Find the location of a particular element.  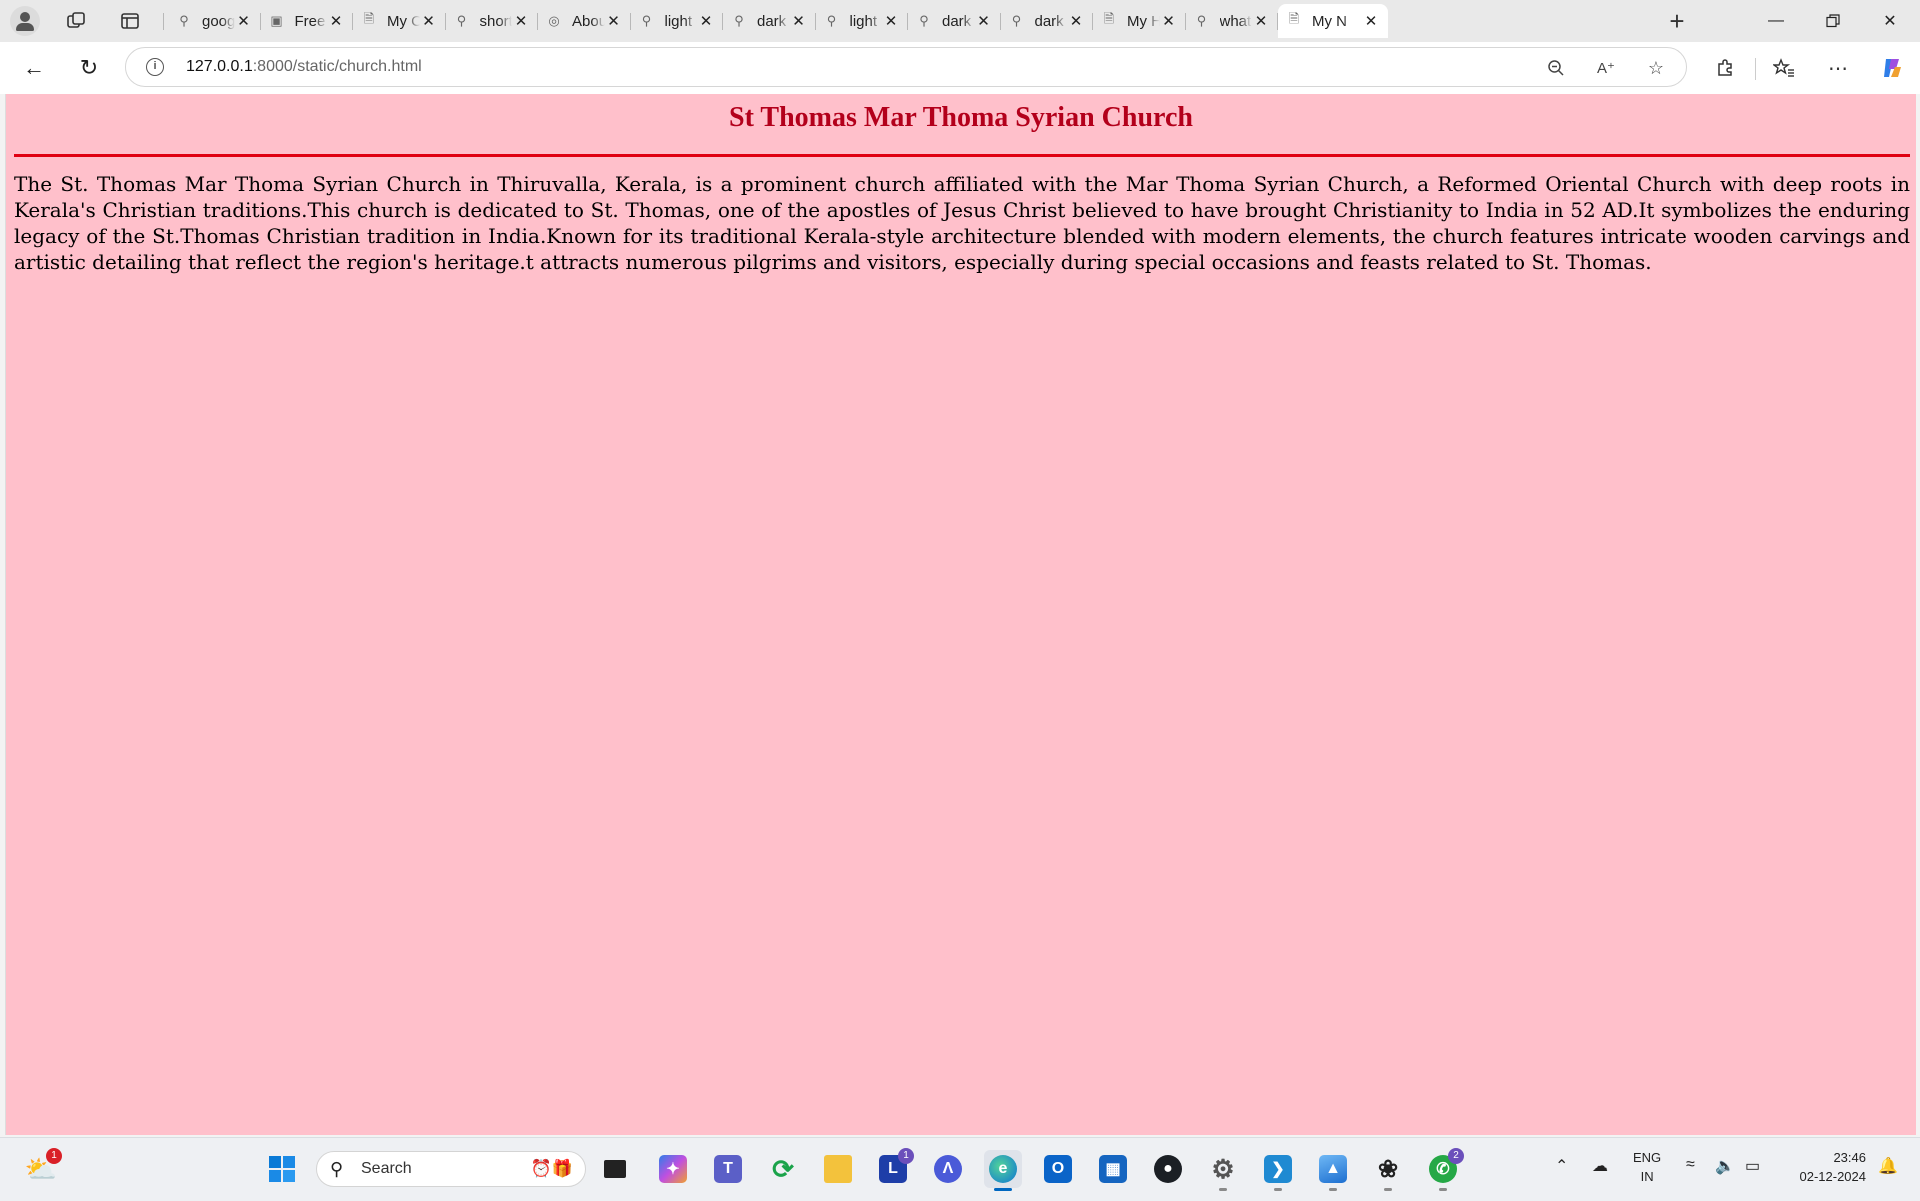

tab: ⚲ what ✕ is located at coordinates (1232, 21).